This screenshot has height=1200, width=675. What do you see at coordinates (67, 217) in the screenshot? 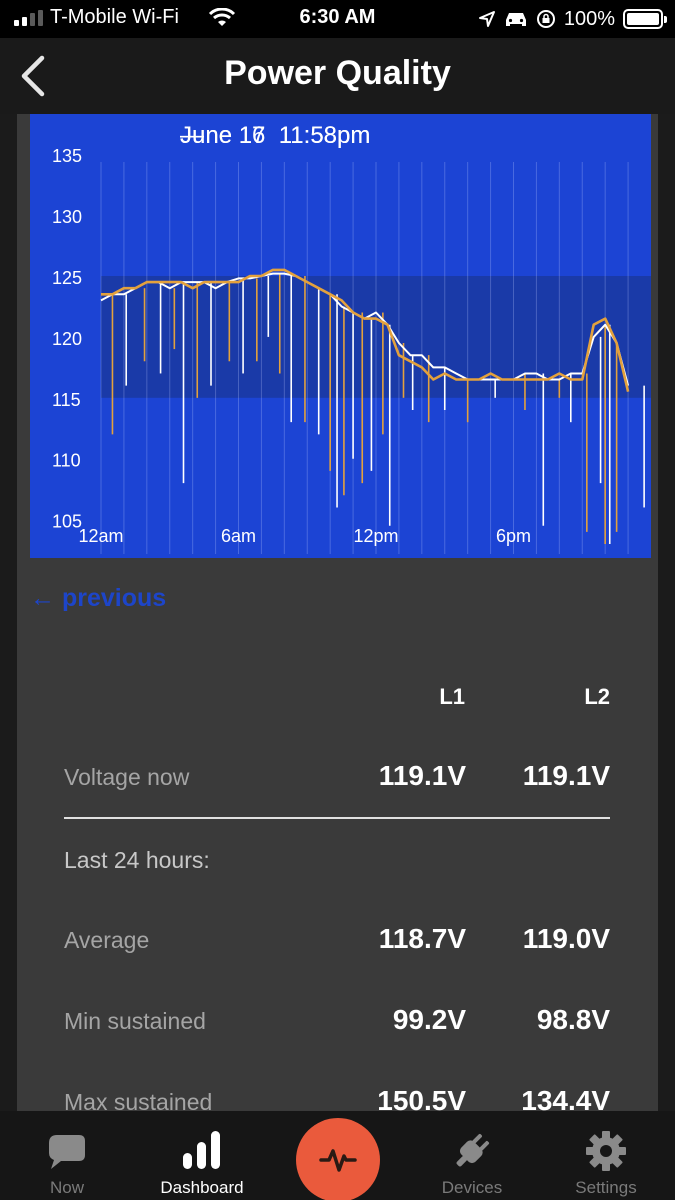
I see `y-tick-label: 130` at bounding box center [67, 217].